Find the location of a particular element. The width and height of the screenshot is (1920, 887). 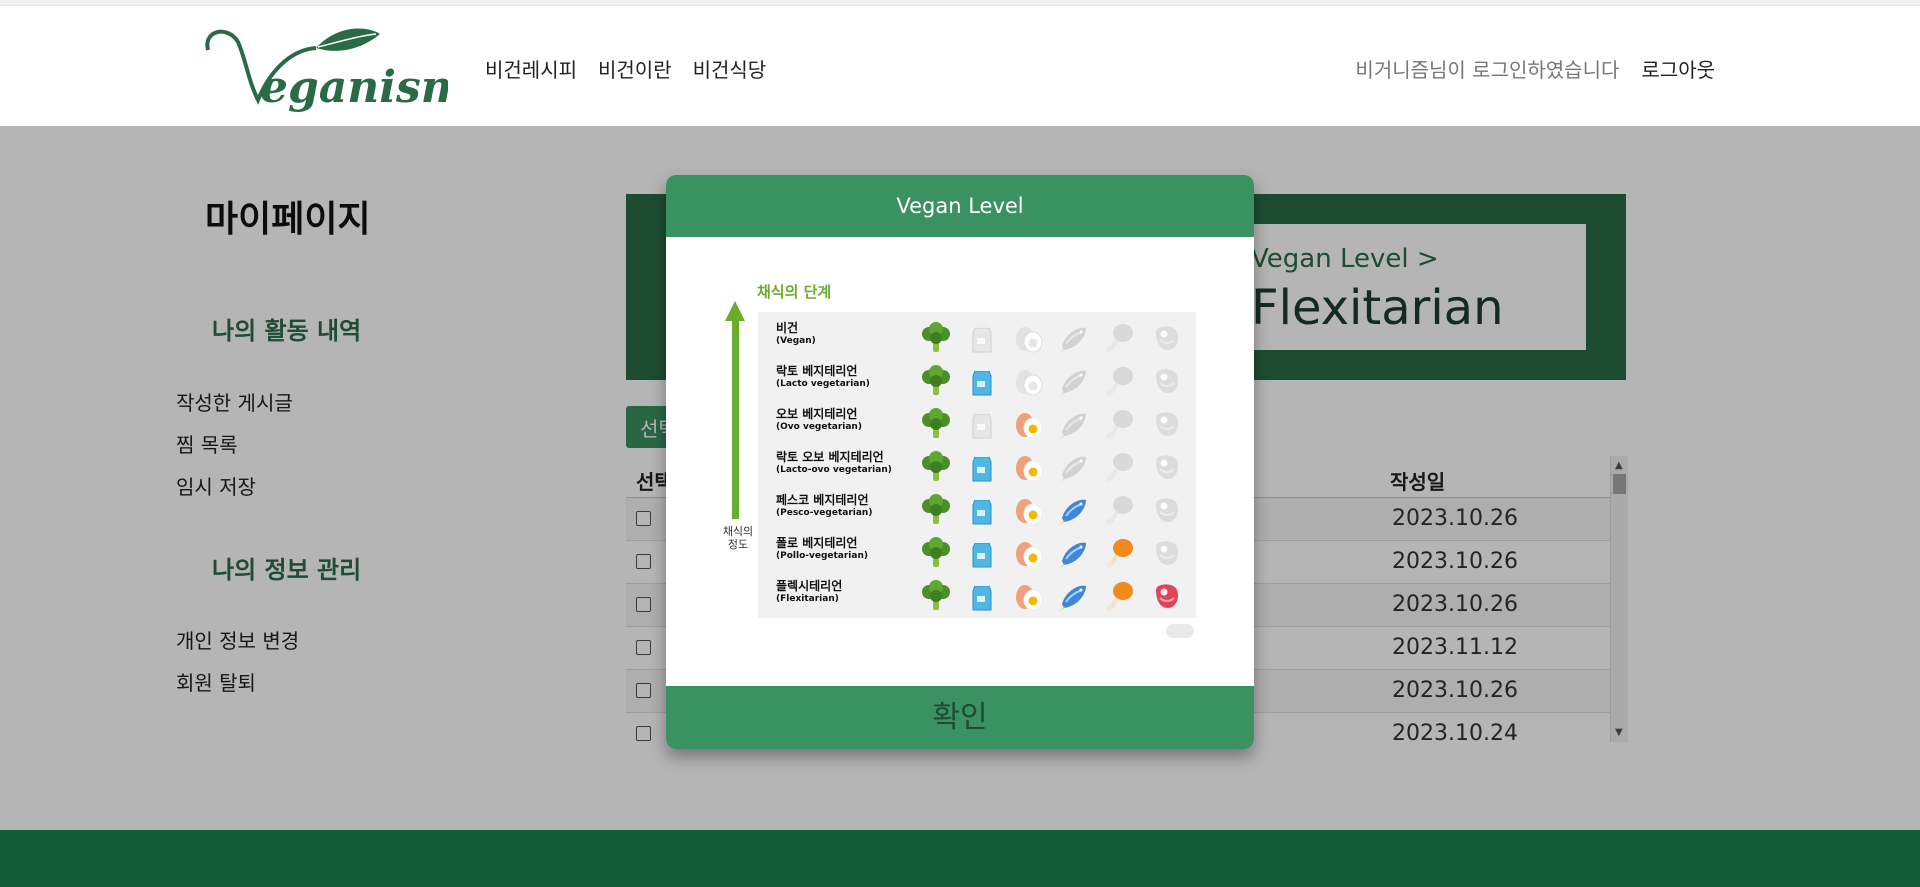

level-name: 락토 베지테리언 (Lacto vegetarian) is located at coordinates (823, 377).